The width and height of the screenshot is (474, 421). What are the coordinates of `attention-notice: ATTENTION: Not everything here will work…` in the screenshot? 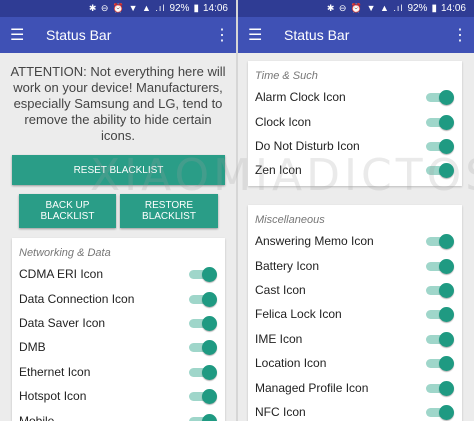 It's located at (118, 103).